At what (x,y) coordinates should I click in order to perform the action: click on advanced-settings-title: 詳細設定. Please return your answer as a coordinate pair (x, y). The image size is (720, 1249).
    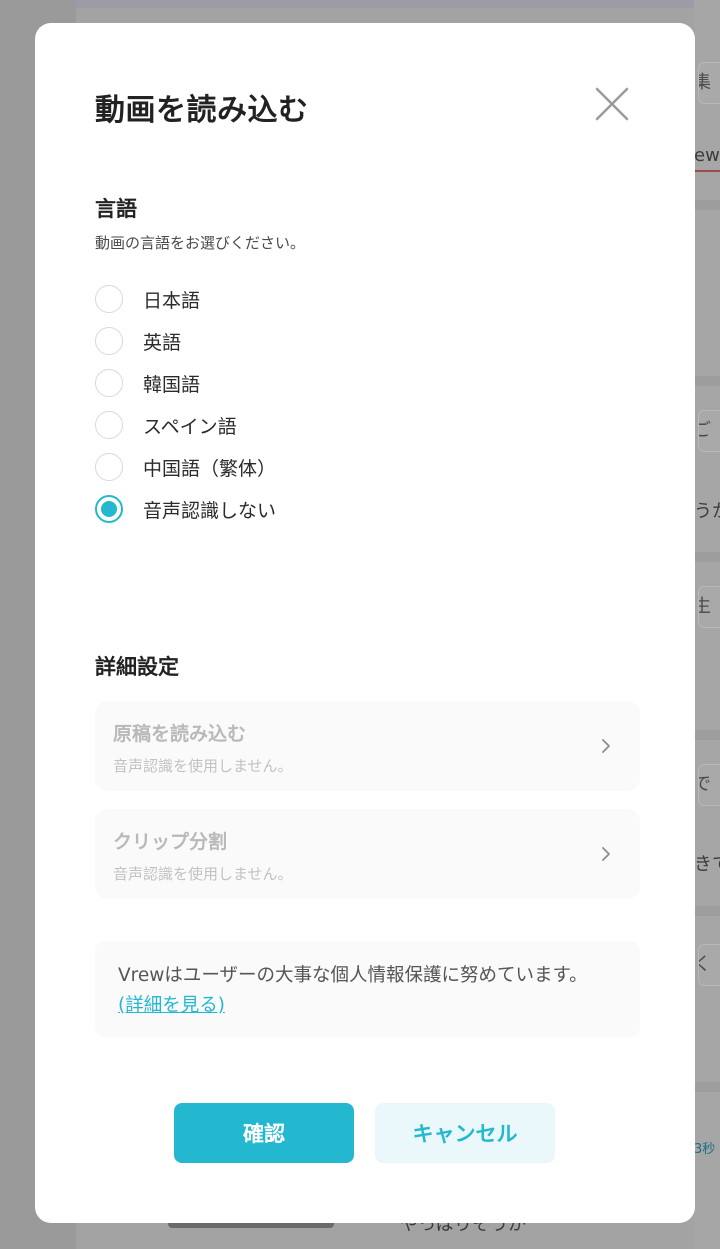
    Looking at the image, I should click on (137, 667).